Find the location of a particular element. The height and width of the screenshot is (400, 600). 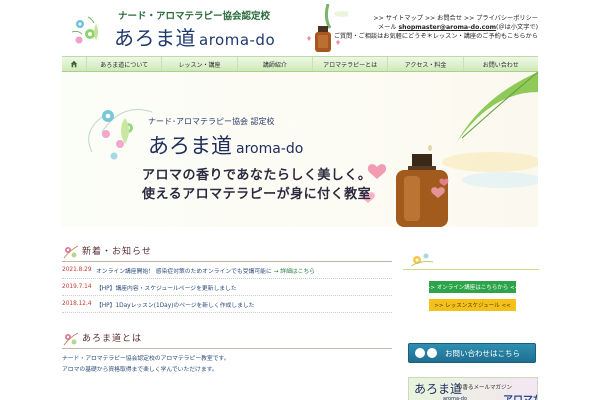

mag-roman: aroma-do is located at coordinates (455, 398).